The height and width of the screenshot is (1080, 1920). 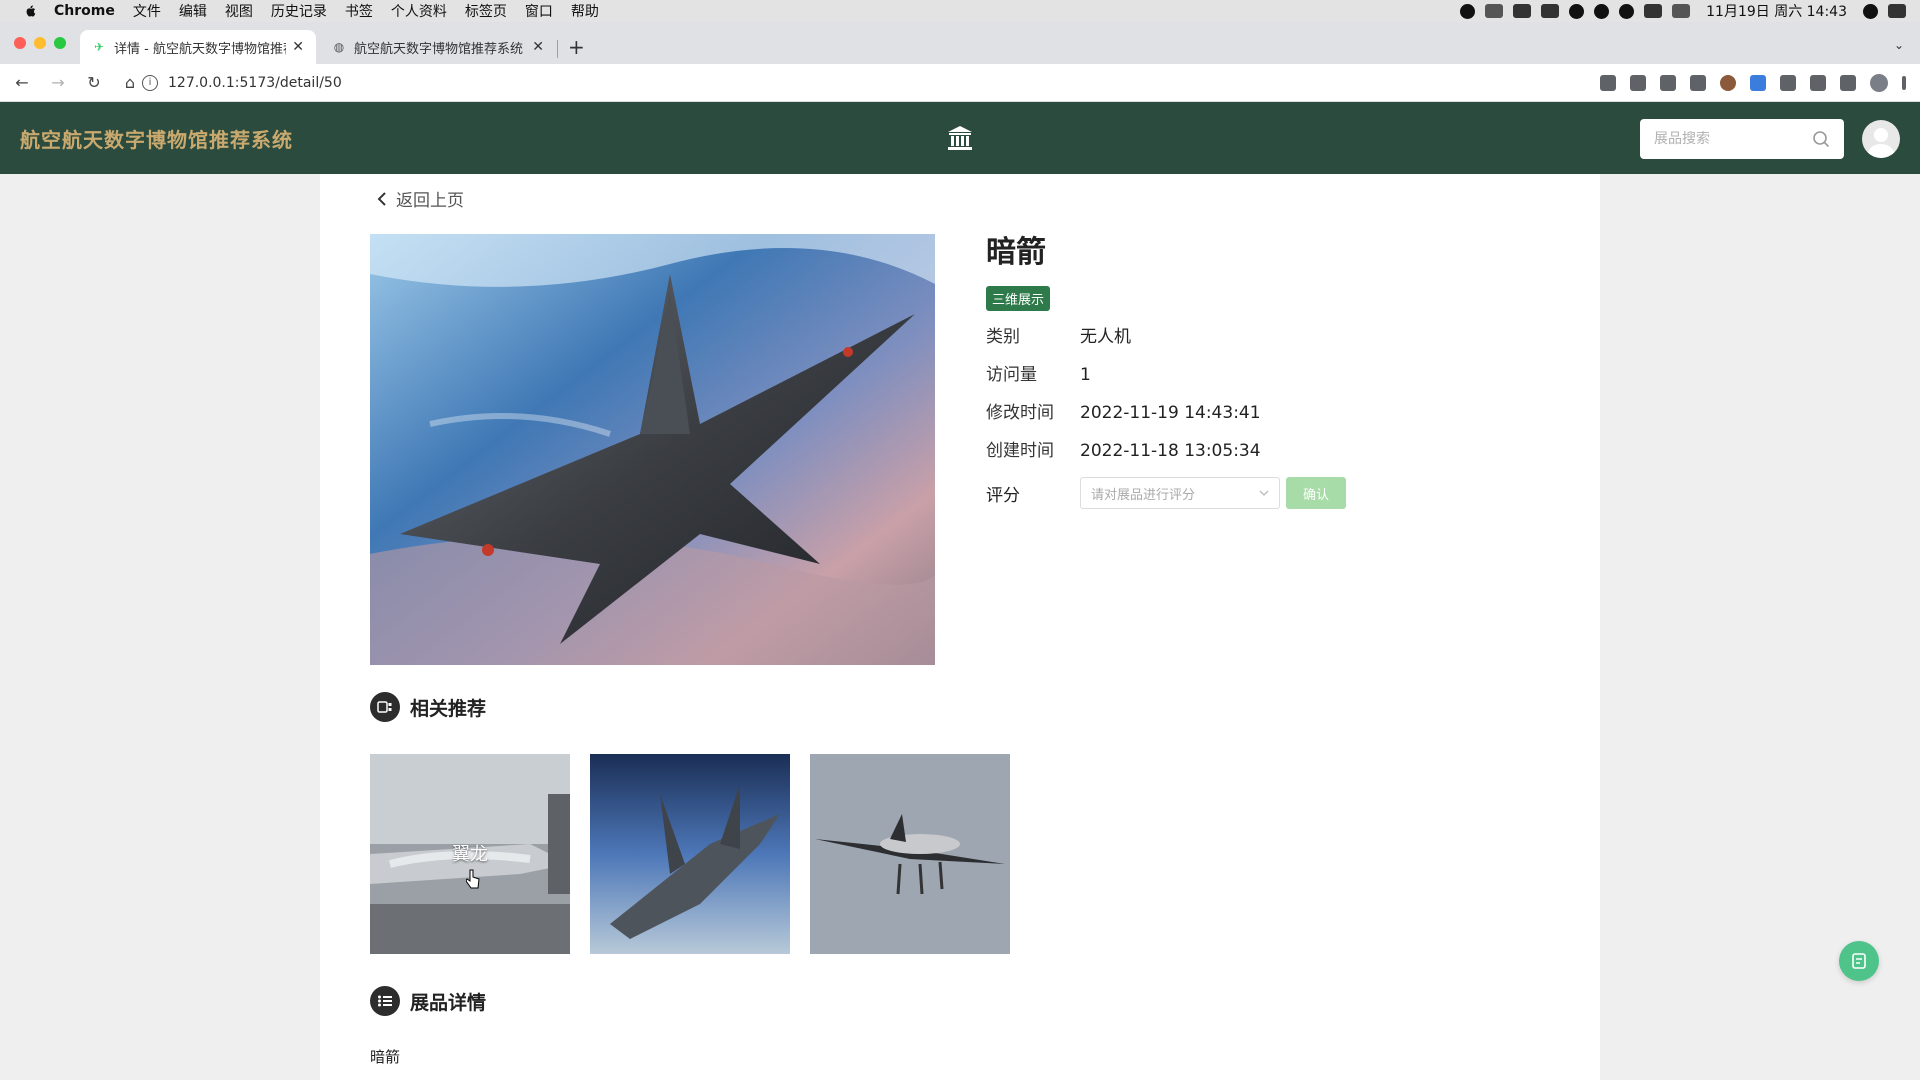 I want to click on exhibit-search-input, so click(x=1729, y=139).